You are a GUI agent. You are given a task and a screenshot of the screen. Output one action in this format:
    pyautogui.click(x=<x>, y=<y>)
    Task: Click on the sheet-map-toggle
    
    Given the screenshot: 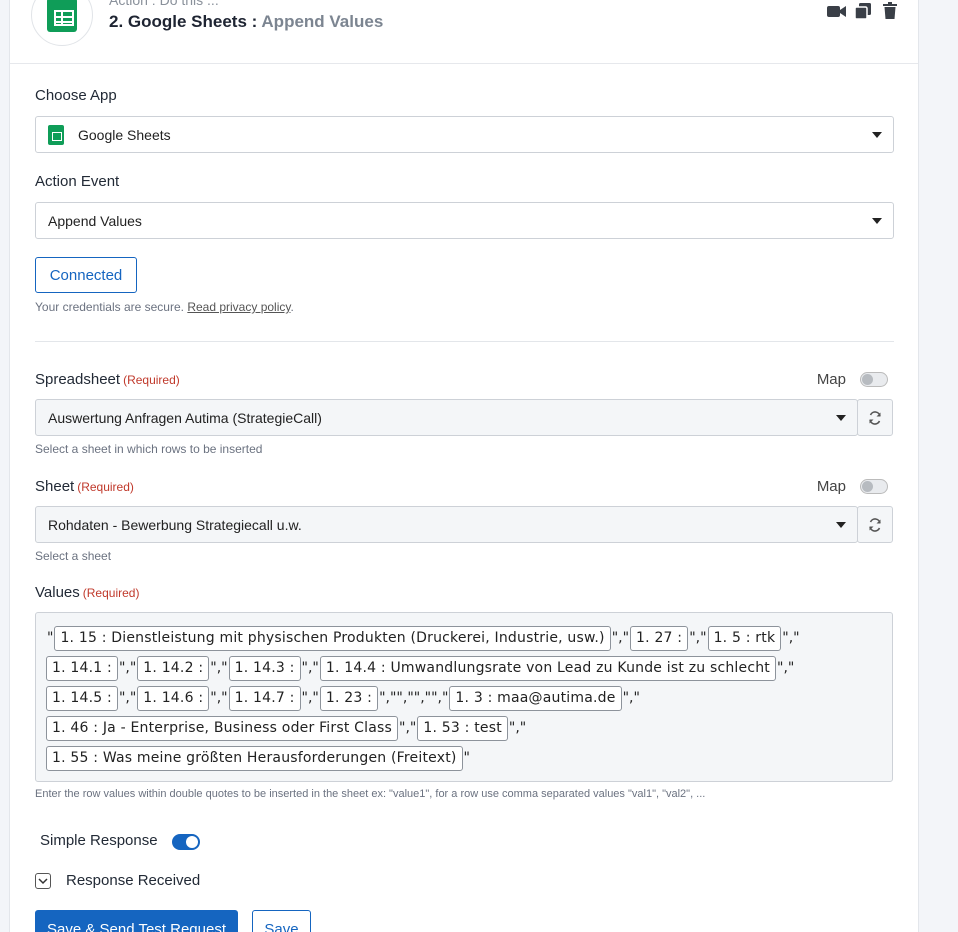 What is the action you would take?
    pyautogui.click(x=874, y=486)
    